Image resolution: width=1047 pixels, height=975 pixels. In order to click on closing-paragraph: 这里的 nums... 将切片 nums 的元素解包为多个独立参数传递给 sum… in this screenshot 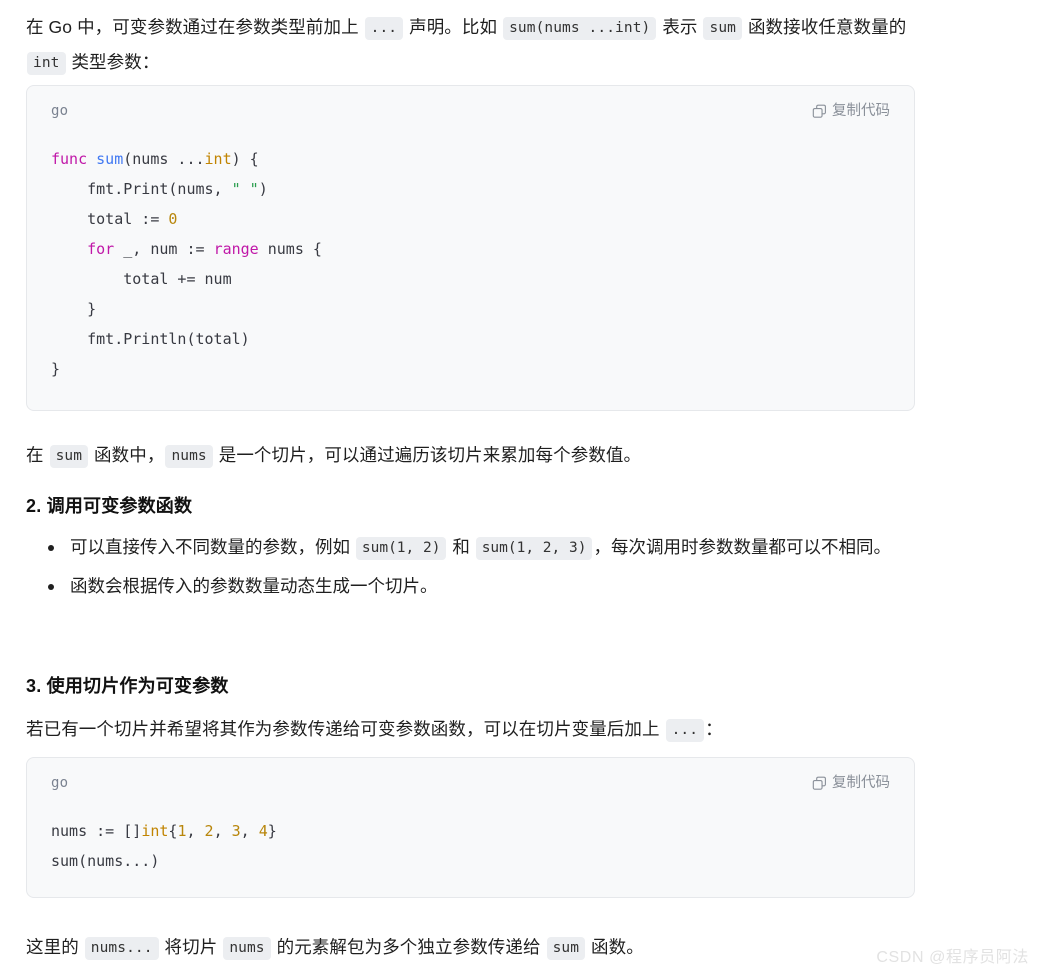, I will do `click(471, 947)`.